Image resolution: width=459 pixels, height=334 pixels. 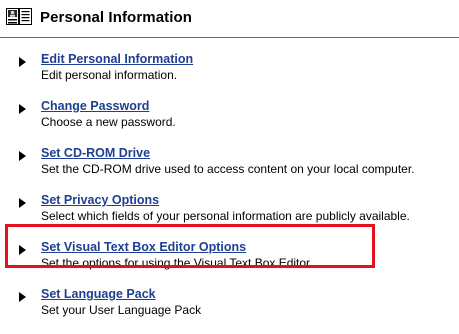 What do you see at coordinates (232, 17) in the screenshot?
I see `page-header: Personal Information` at bounding box center [232, 17].